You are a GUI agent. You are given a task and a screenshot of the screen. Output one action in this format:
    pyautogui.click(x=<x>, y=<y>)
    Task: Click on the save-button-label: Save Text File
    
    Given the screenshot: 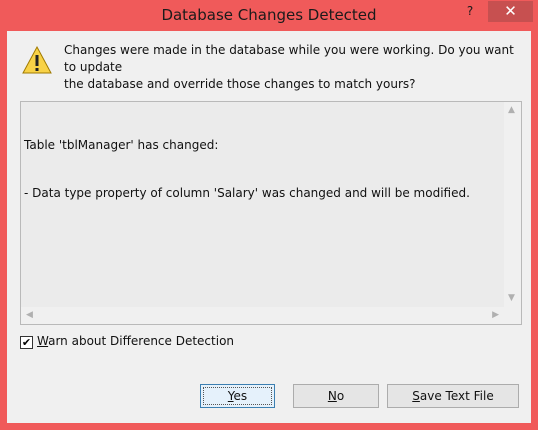 What is the action you would take?
    pyautogui.click(x=453, y=396)
    